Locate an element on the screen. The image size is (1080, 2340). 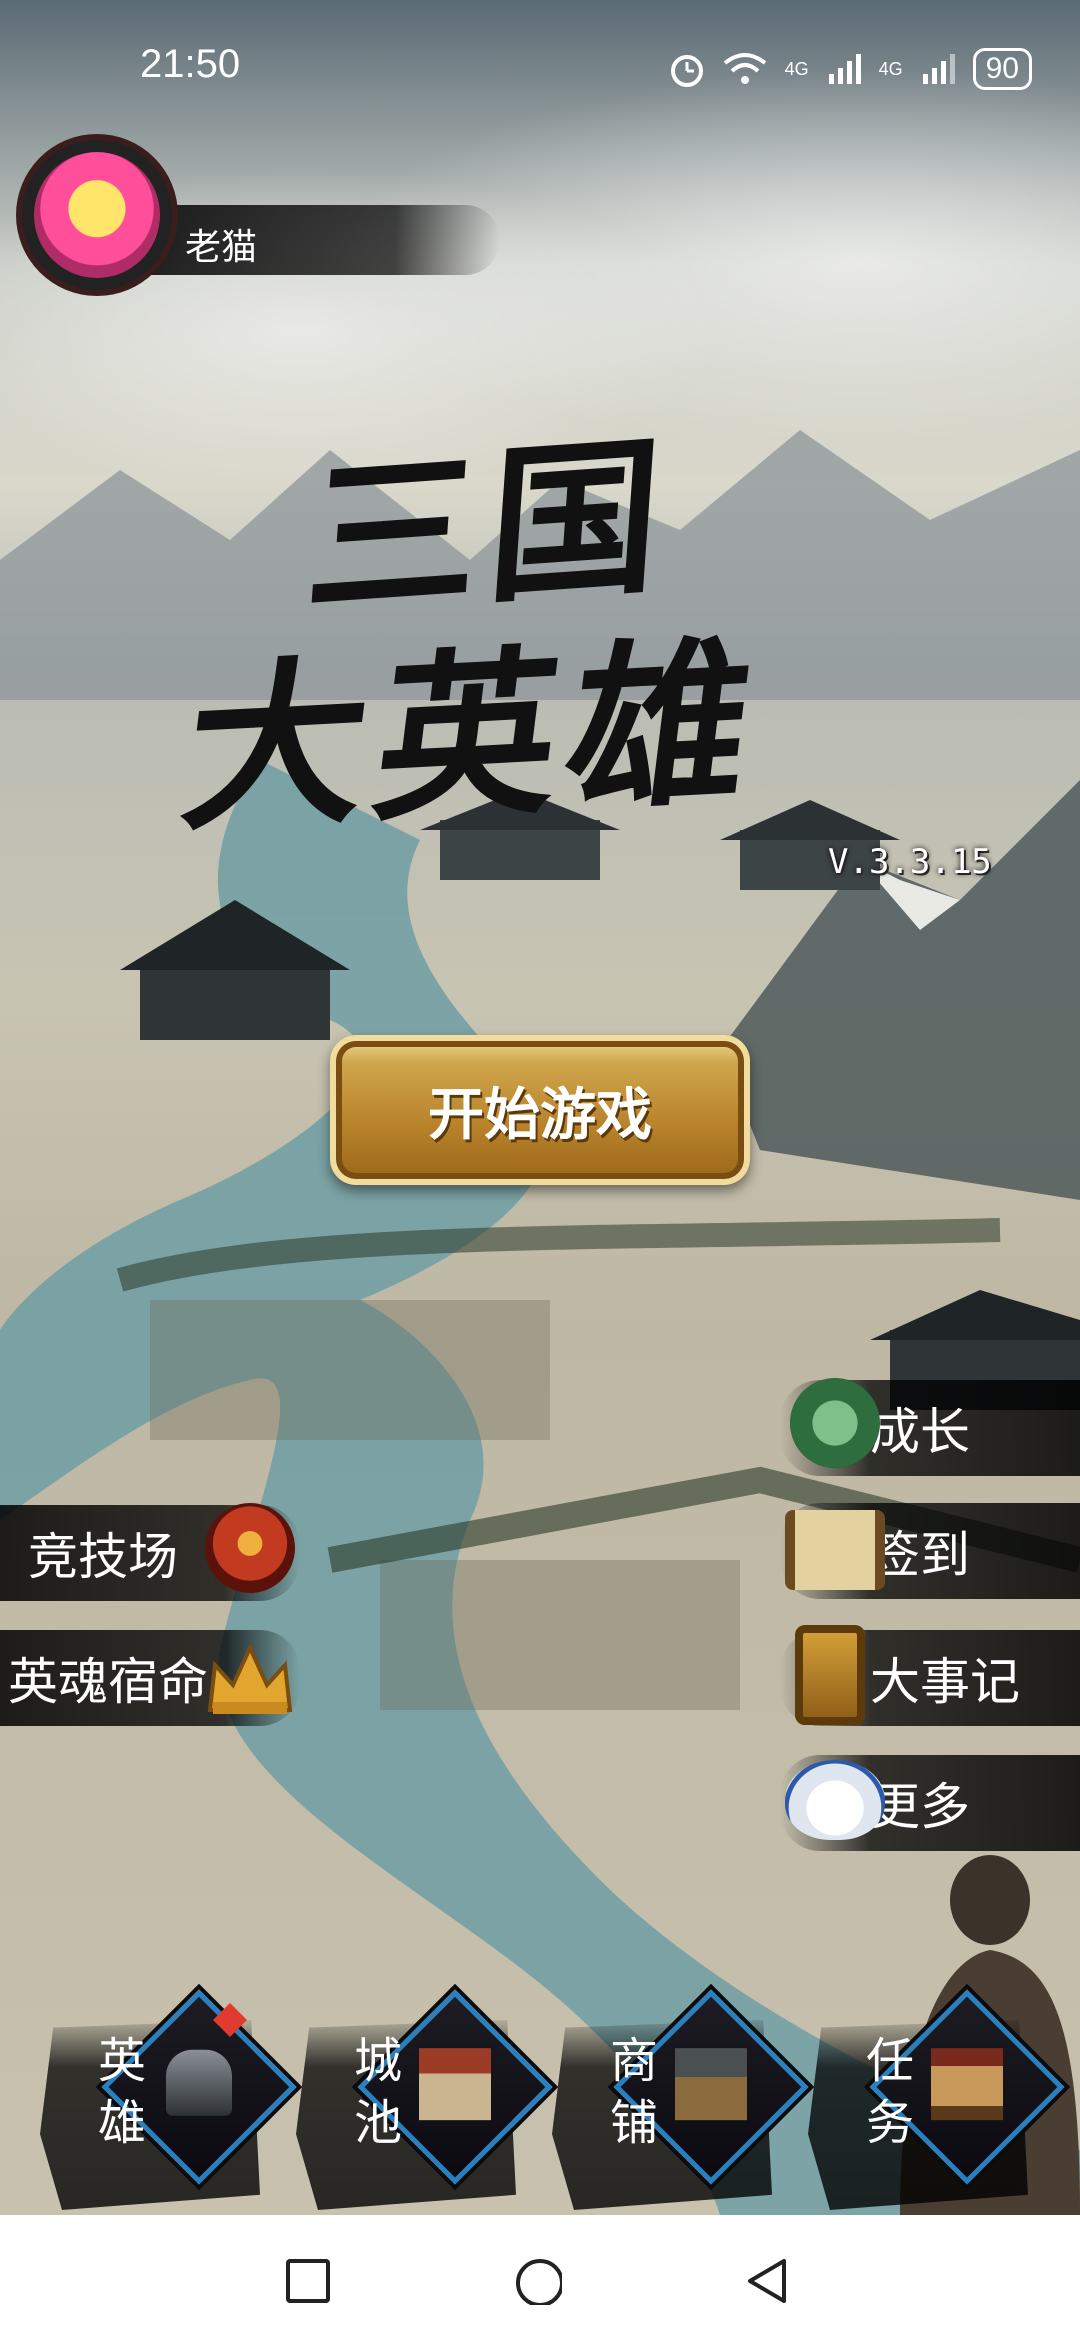
version-label: V.3.3.15 is located at coordinates (910, 862).